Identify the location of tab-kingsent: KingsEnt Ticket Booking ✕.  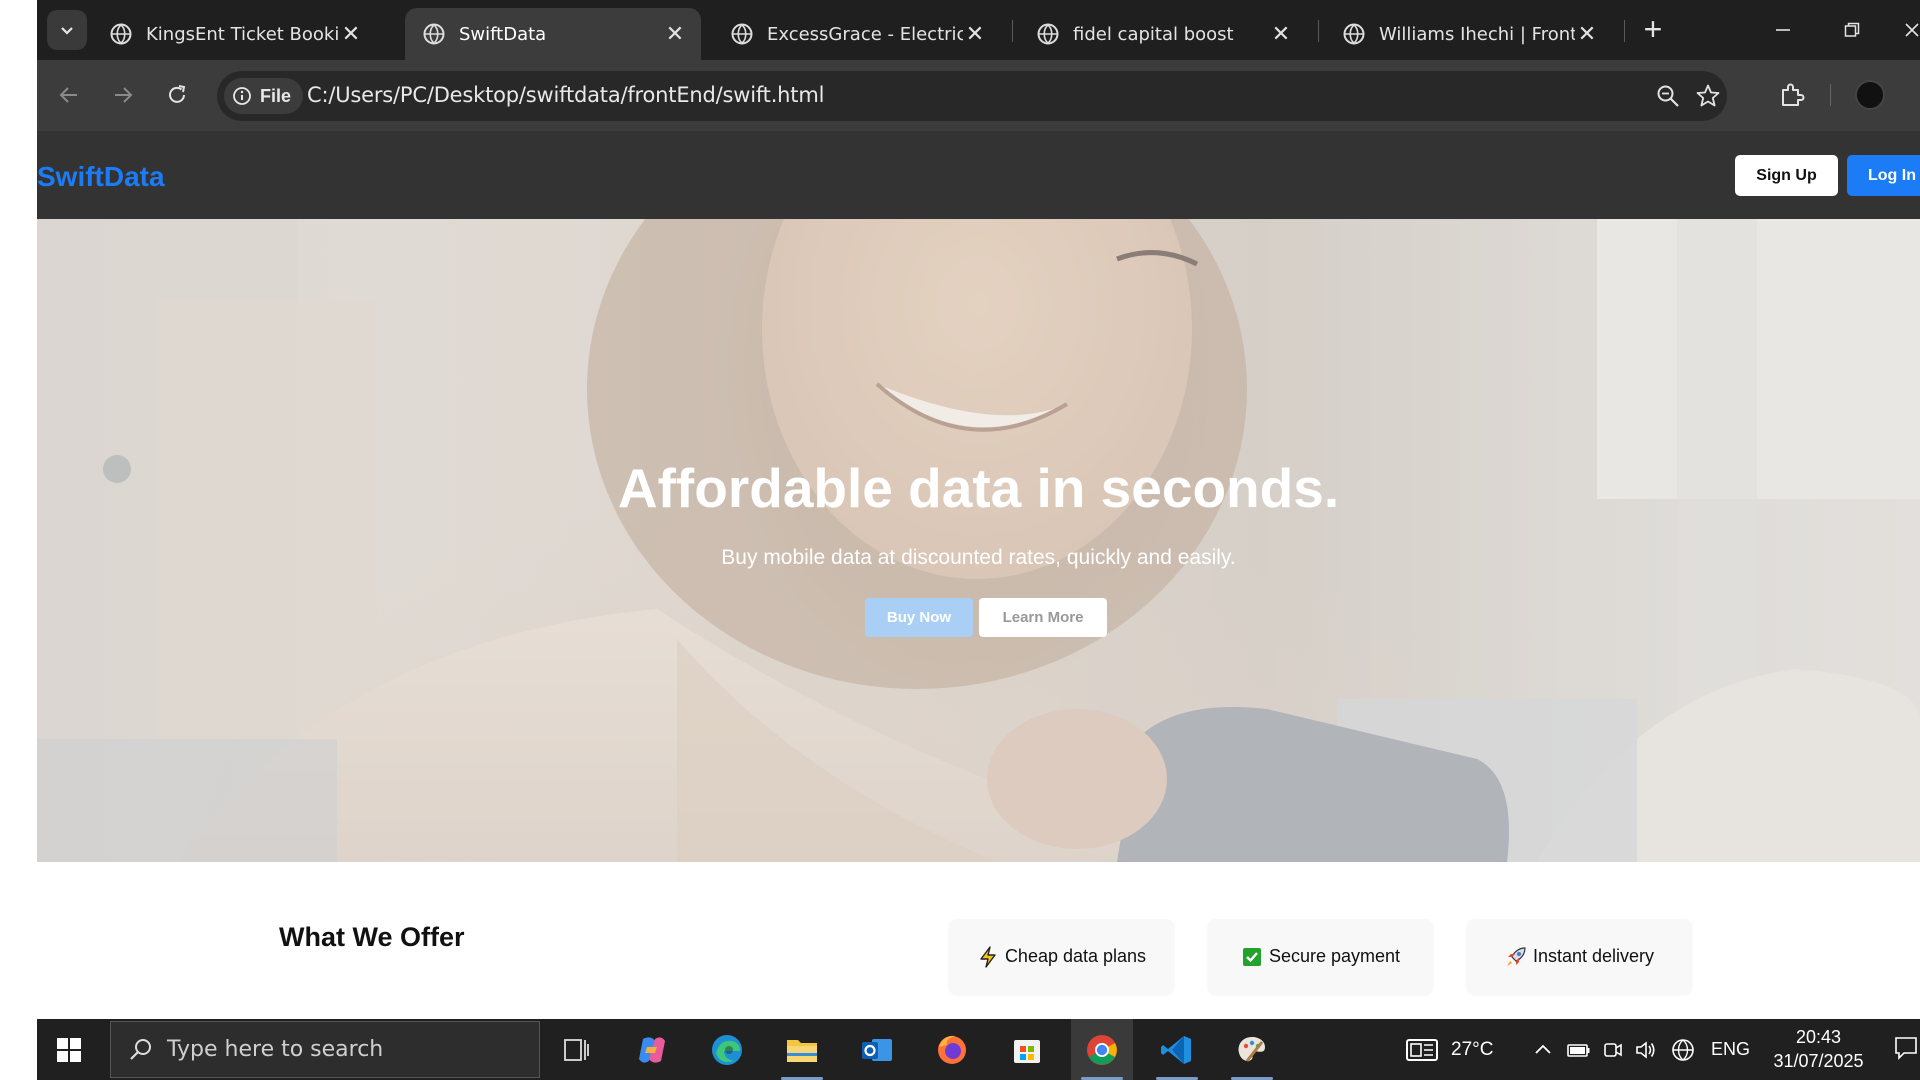
(234, 34).